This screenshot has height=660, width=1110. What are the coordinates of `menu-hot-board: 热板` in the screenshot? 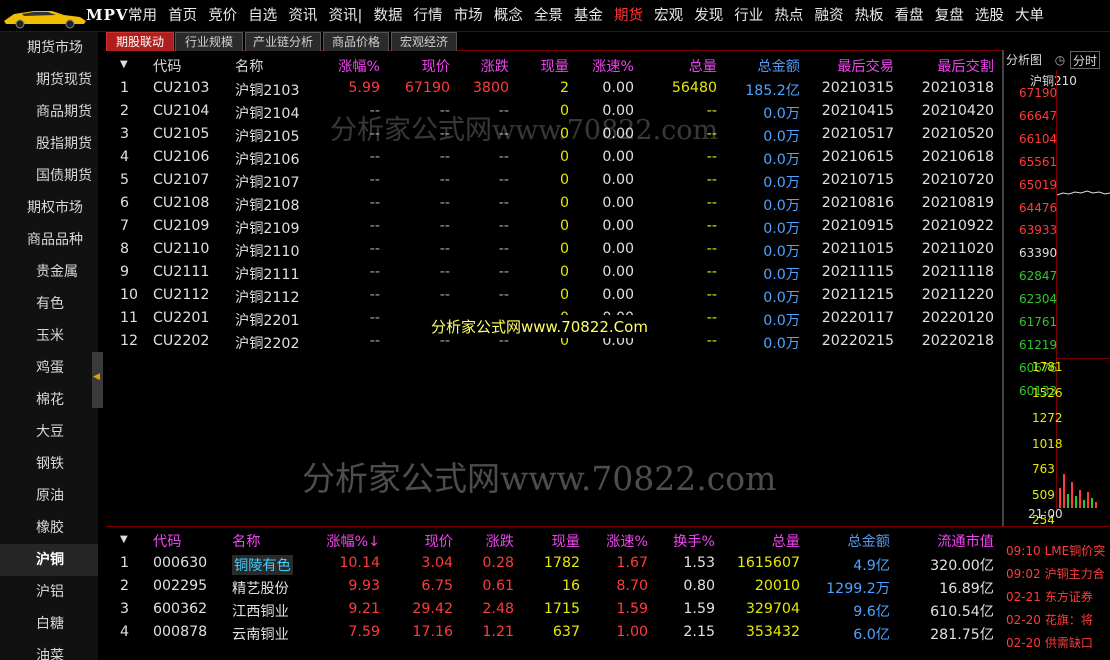 It's located at (869, 16).